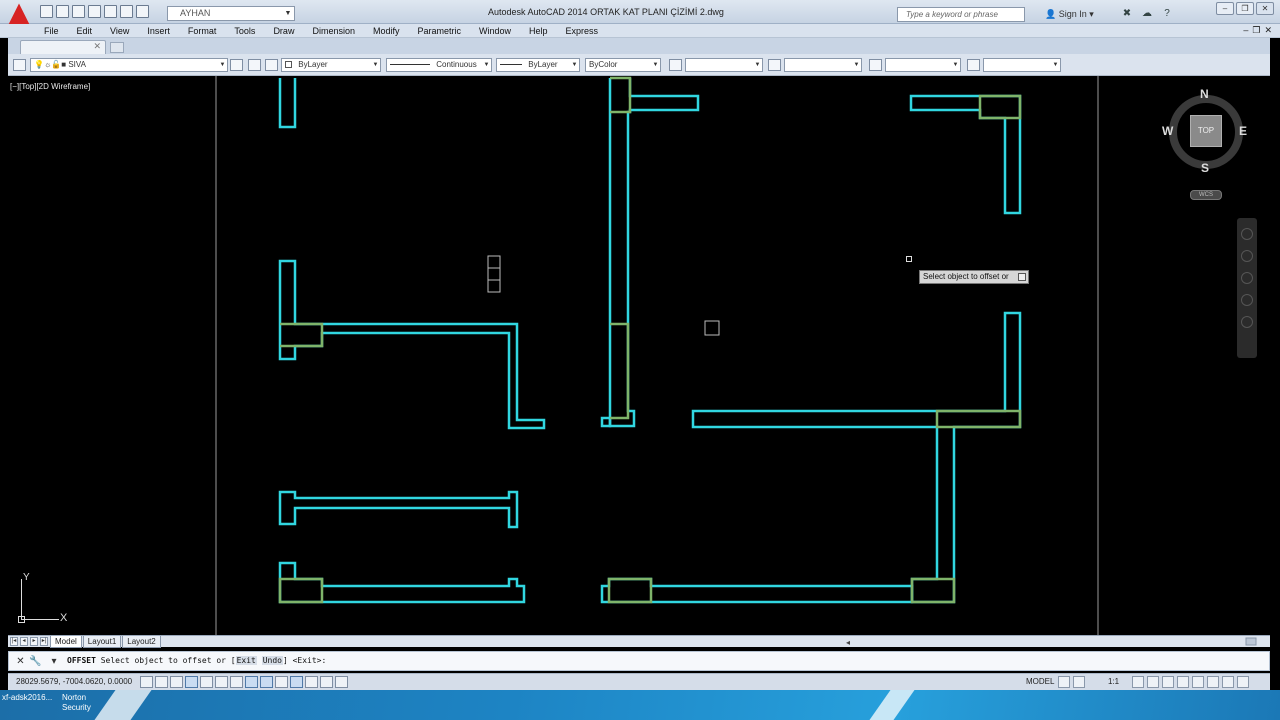 The image size is (1280, 720). Describe the element at coordinates (1167, 131) in the screenshot. I see `compass-west: W` at that location.